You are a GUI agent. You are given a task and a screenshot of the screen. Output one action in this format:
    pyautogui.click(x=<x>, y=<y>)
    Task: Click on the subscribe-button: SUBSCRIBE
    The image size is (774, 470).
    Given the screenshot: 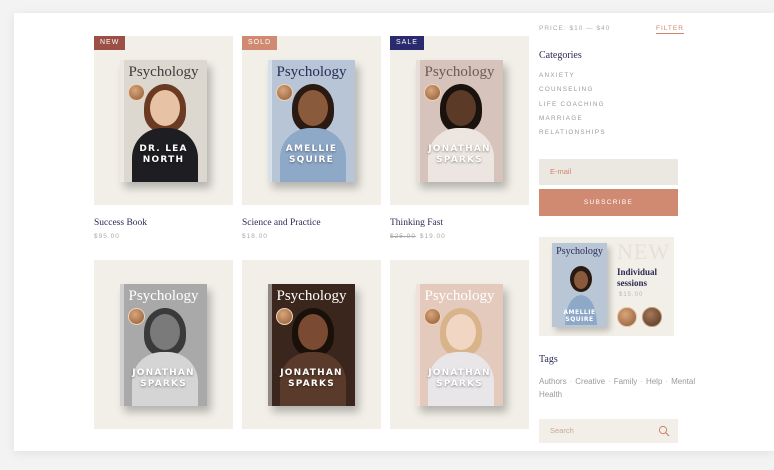 What is the action you would take?
    pyautogui.click(x=608, y=202)
    